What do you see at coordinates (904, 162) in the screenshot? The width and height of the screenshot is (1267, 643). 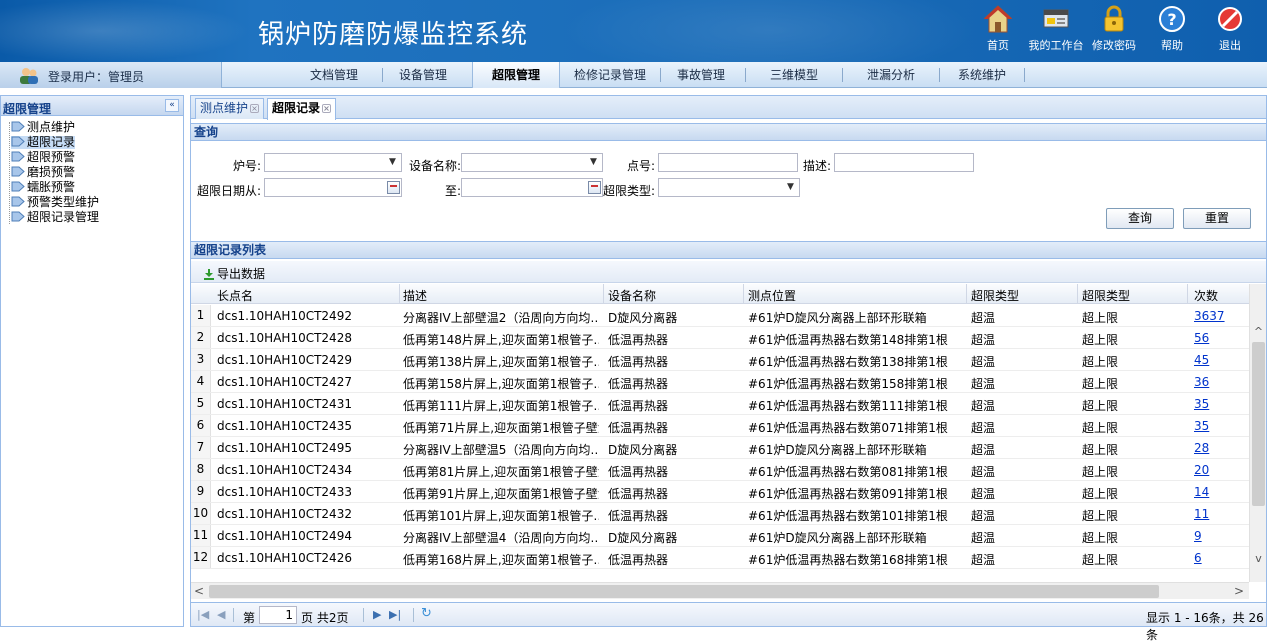 I see `desc-input` at bounding box center [904, 162].